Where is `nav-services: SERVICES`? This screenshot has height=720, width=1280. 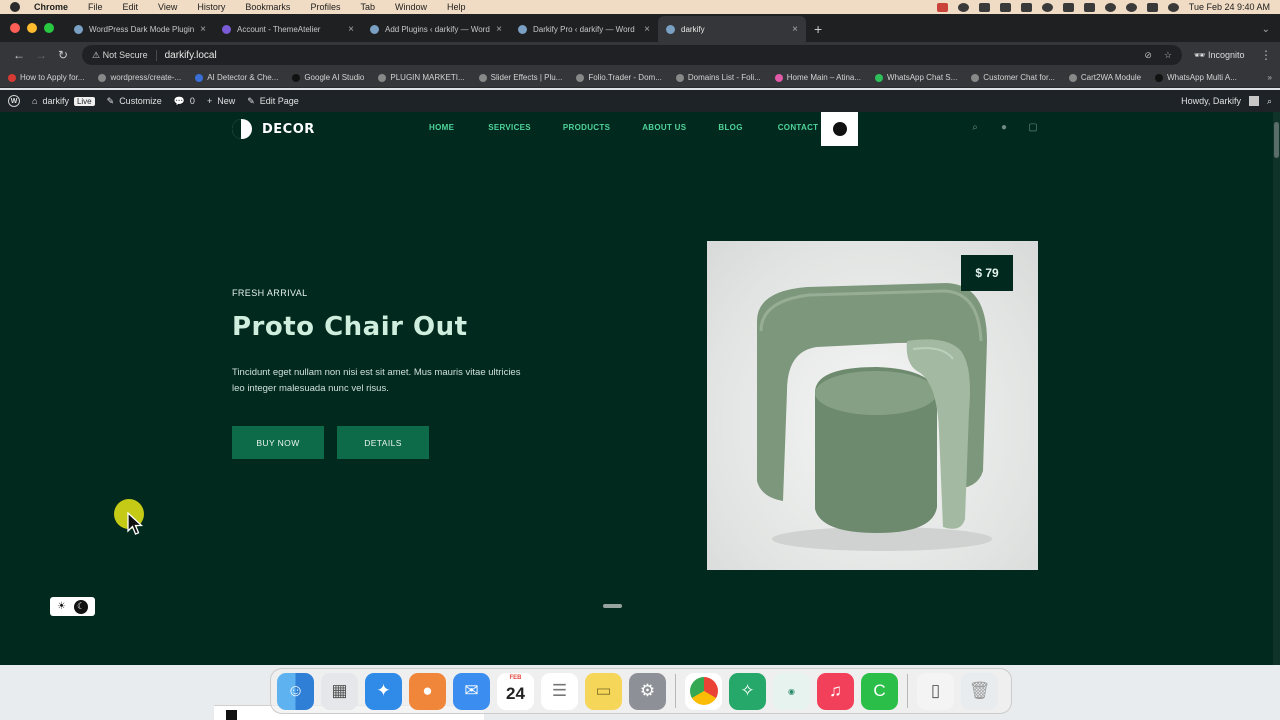 nav-services: SERVICES is located at coordinates (509, 127).